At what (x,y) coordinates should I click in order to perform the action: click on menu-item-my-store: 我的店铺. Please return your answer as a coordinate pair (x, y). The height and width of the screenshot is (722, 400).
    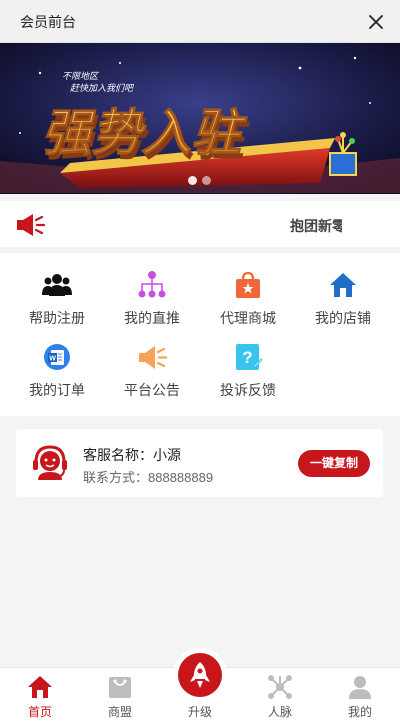
    Looking at the image, I should click on (343, 289).